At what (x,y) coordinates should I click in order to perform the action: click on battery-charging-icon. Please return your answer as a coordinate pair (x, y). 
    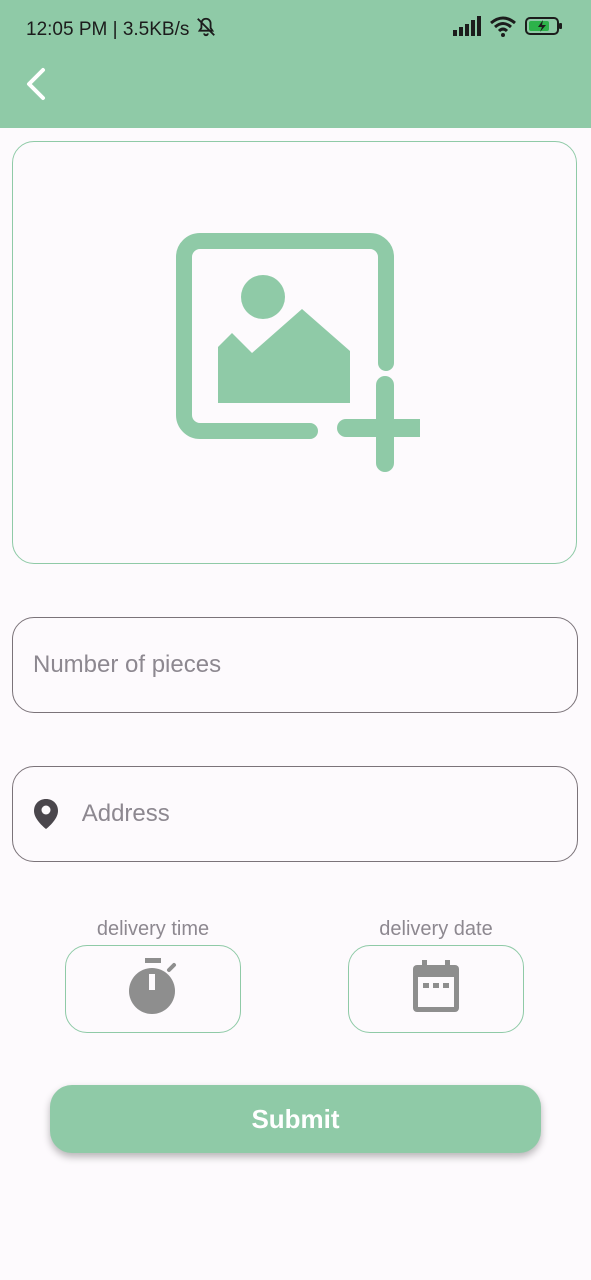
    Looking at the image, I should click on (544, 28).